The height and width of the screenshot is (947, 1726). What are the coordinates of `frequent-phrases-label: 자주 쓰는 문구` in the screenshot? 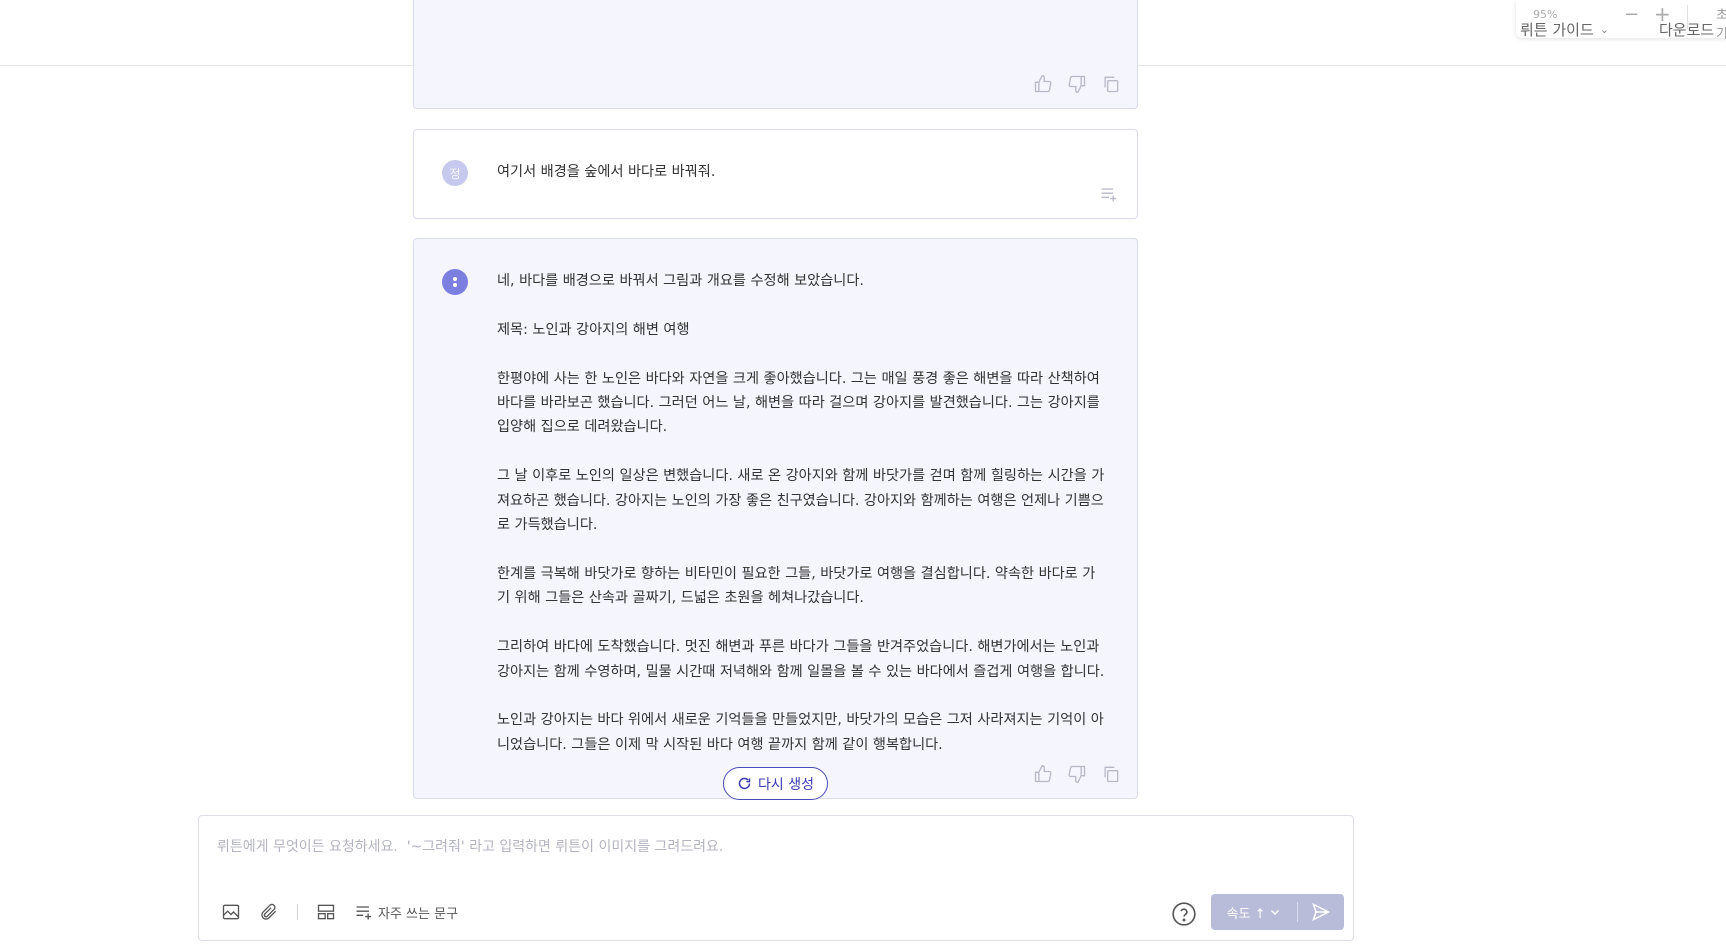 It's located at (418, 914).